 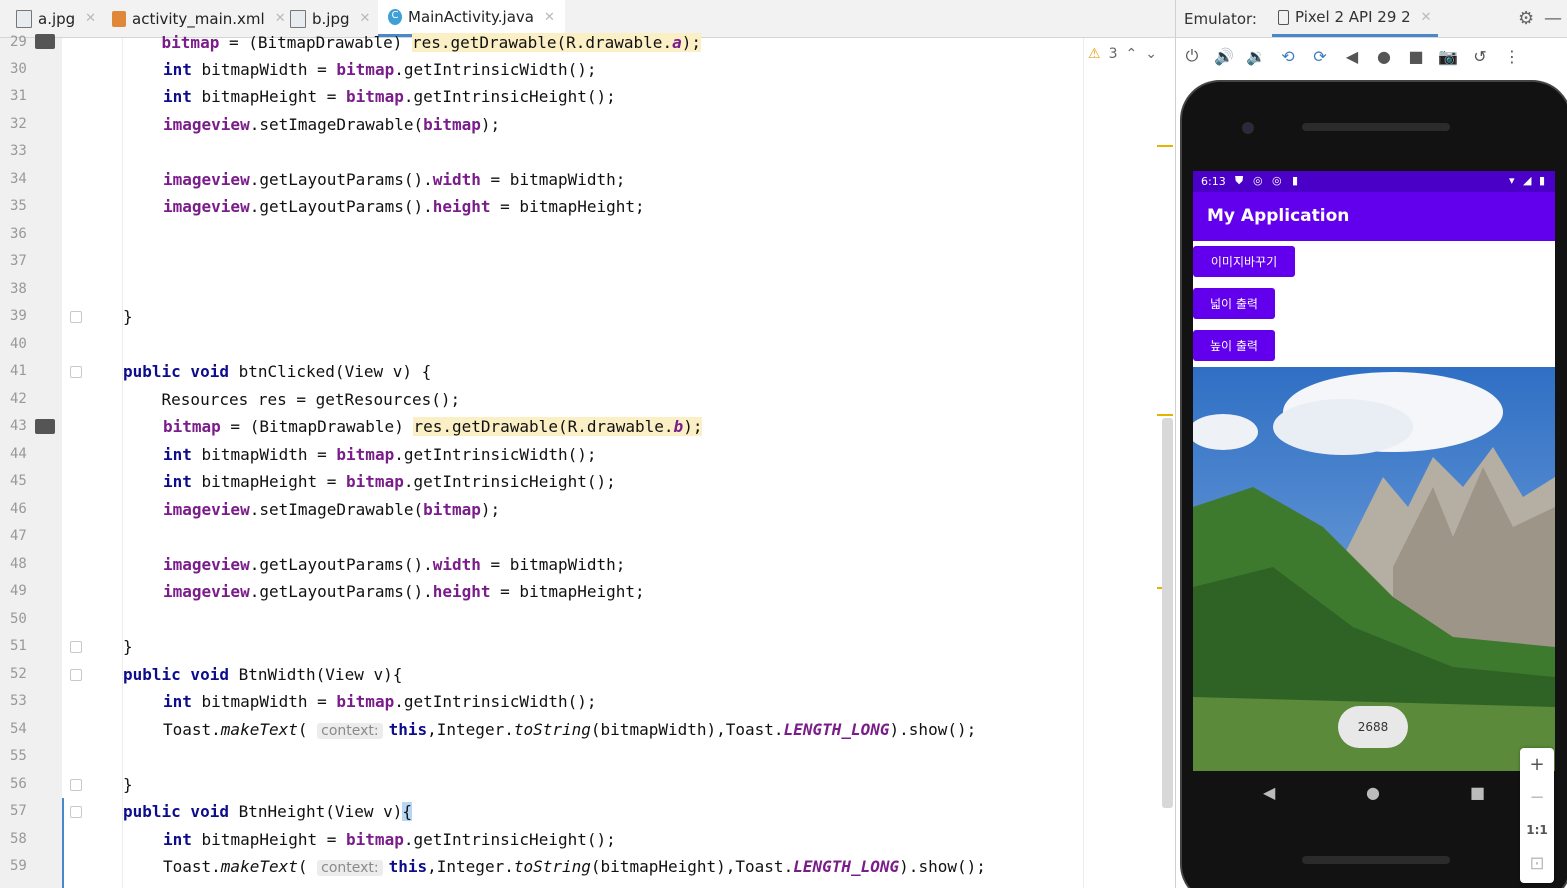 What do you see at coordinates (1512, 56) in the screenshot?
I see `more-icon: ⋮` at bounding box center [1512, 56].